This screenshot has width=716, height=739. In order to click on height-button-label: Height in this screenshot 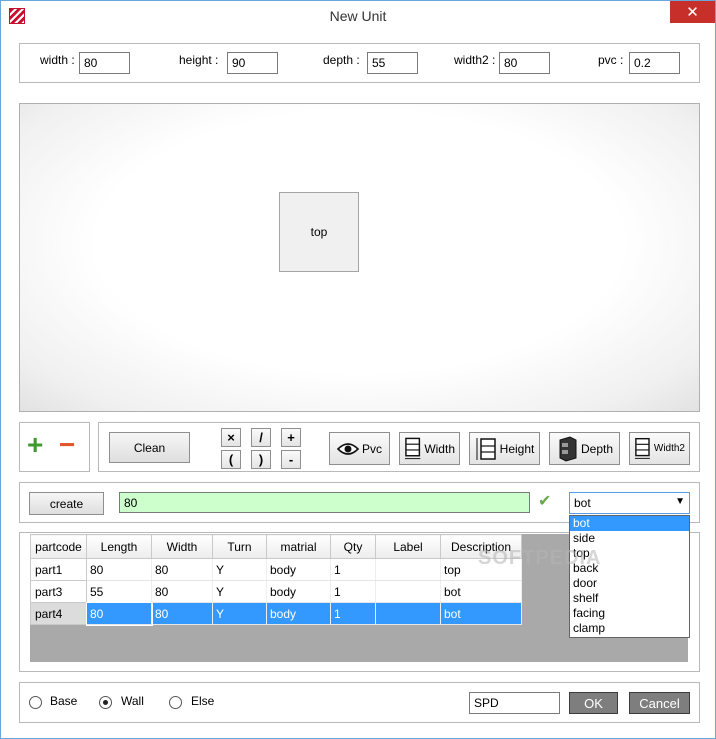, I will do `click(517, 448)`.